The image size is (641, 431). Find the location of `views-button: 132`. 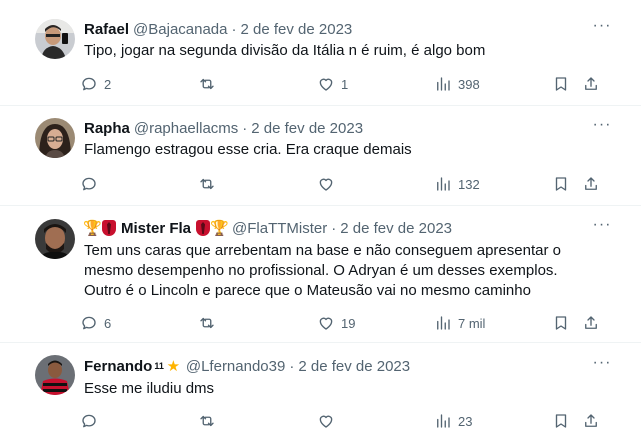

views-button: 132 is located at coordinates (457, 184).